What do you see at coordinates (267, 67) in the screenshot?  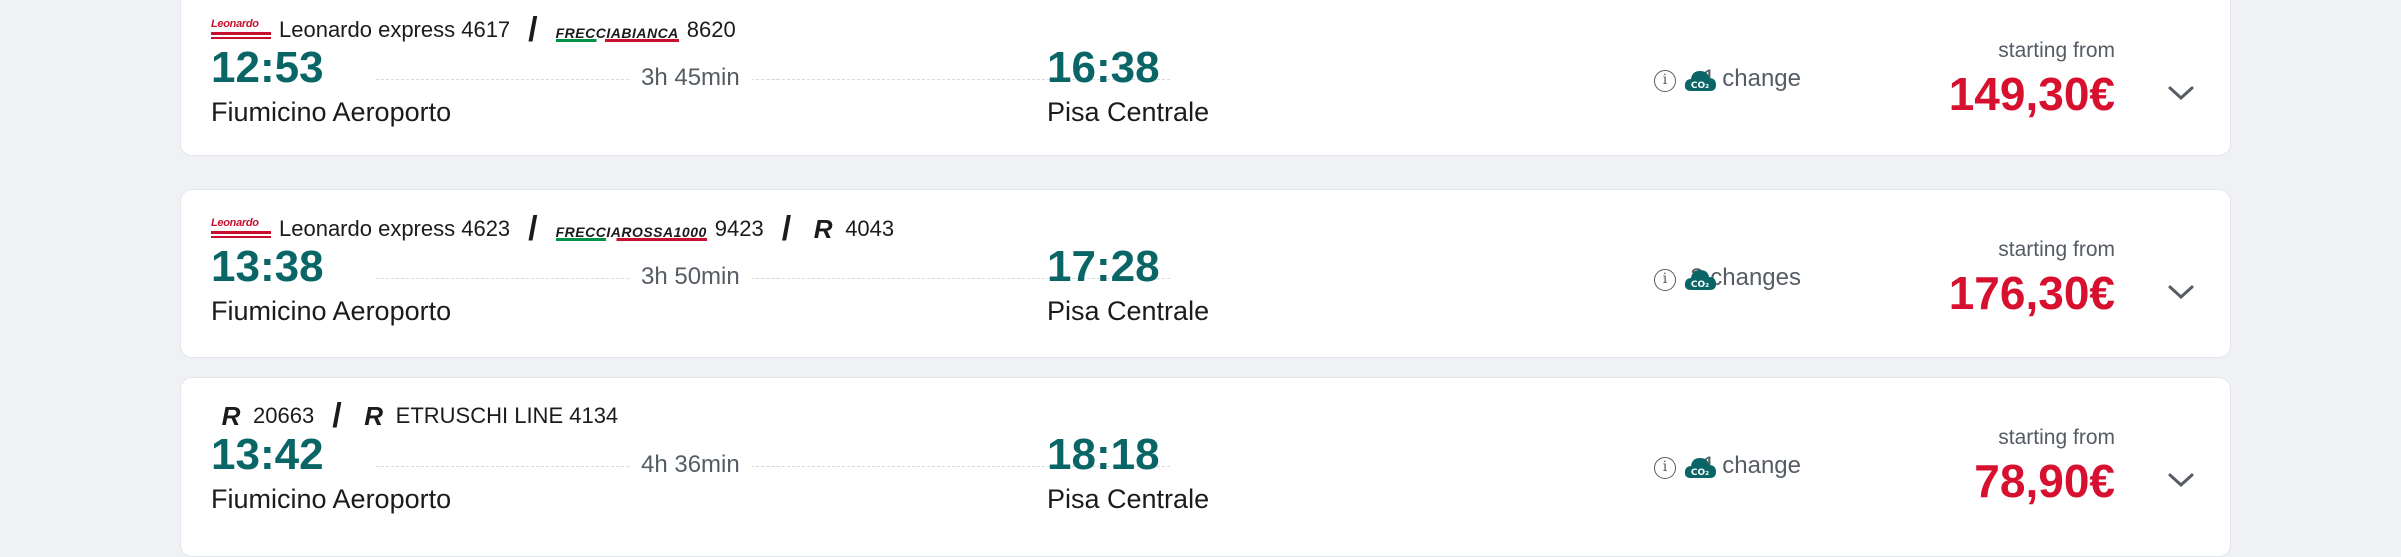 I see `departure-time: 12:53` at bounding box center [267, 67].